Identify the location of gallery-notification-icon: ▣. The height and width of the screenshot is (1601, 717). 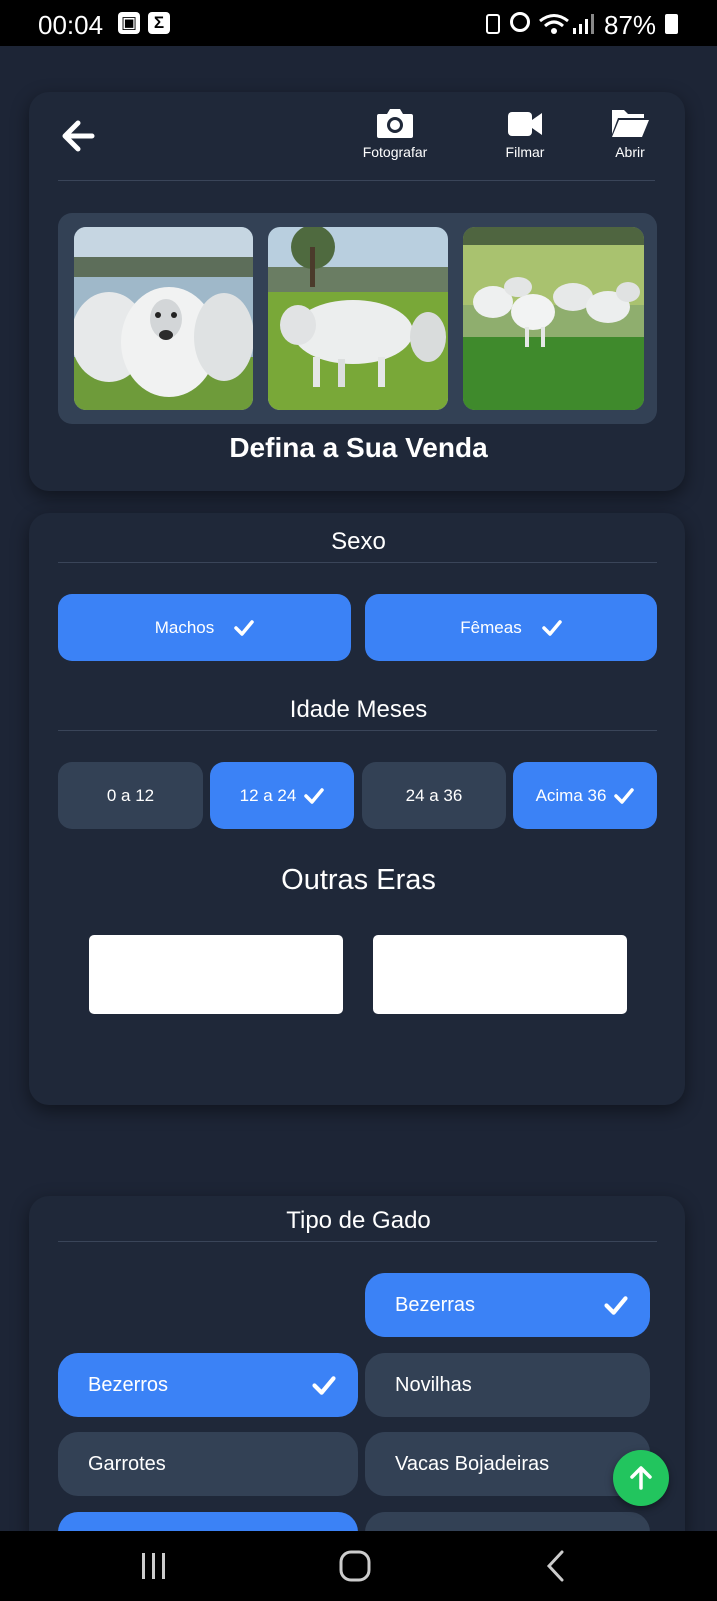
(129, 23).